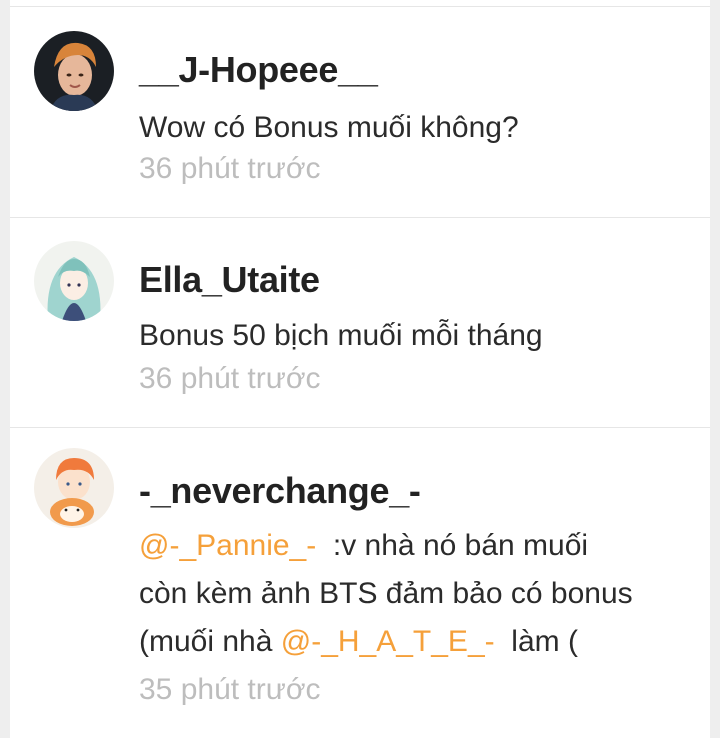 The height and width of the screenshot is (738, 720). What do you see at coordinates (210, 641) in the screenshot?
I see `comment-text-fragment: (muối nhà` at bounding box center [210, 641].